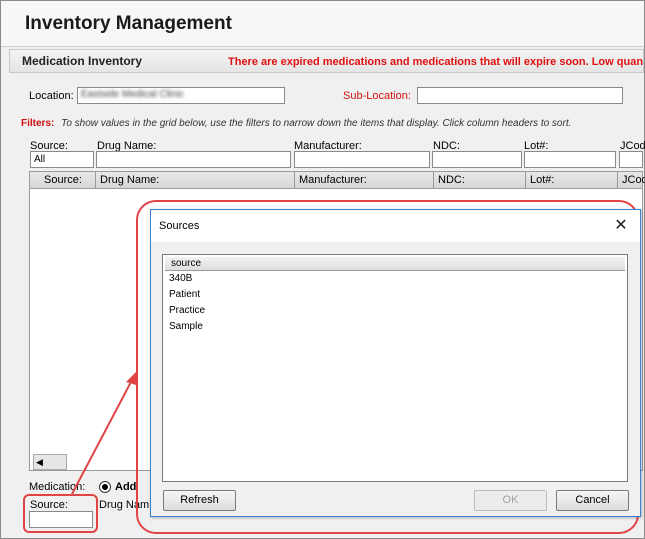 The image size is (645, 539). I want to click on horizontal-scrollbar: ◀, so click(50, 462).